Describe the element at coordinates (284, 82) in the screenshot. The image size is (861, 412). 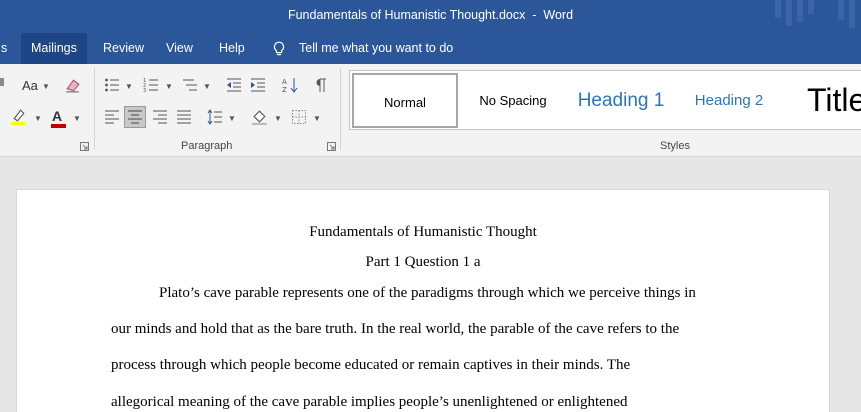
I see `svg-text: A` at that location.